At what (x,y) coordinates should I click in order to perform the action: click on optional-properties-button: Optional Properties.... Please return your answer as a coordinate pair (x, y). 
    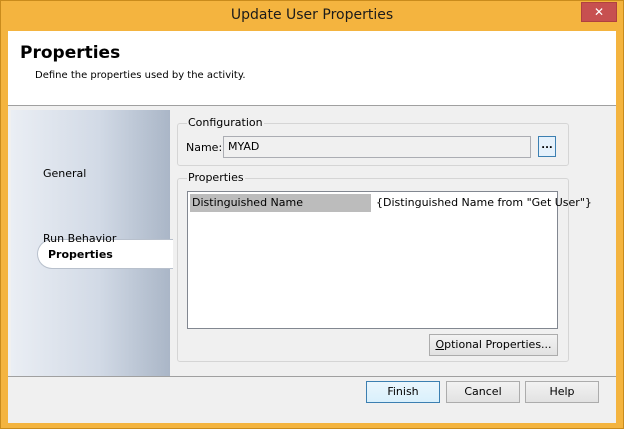
    Looking at the image, I should click on (493, 345).